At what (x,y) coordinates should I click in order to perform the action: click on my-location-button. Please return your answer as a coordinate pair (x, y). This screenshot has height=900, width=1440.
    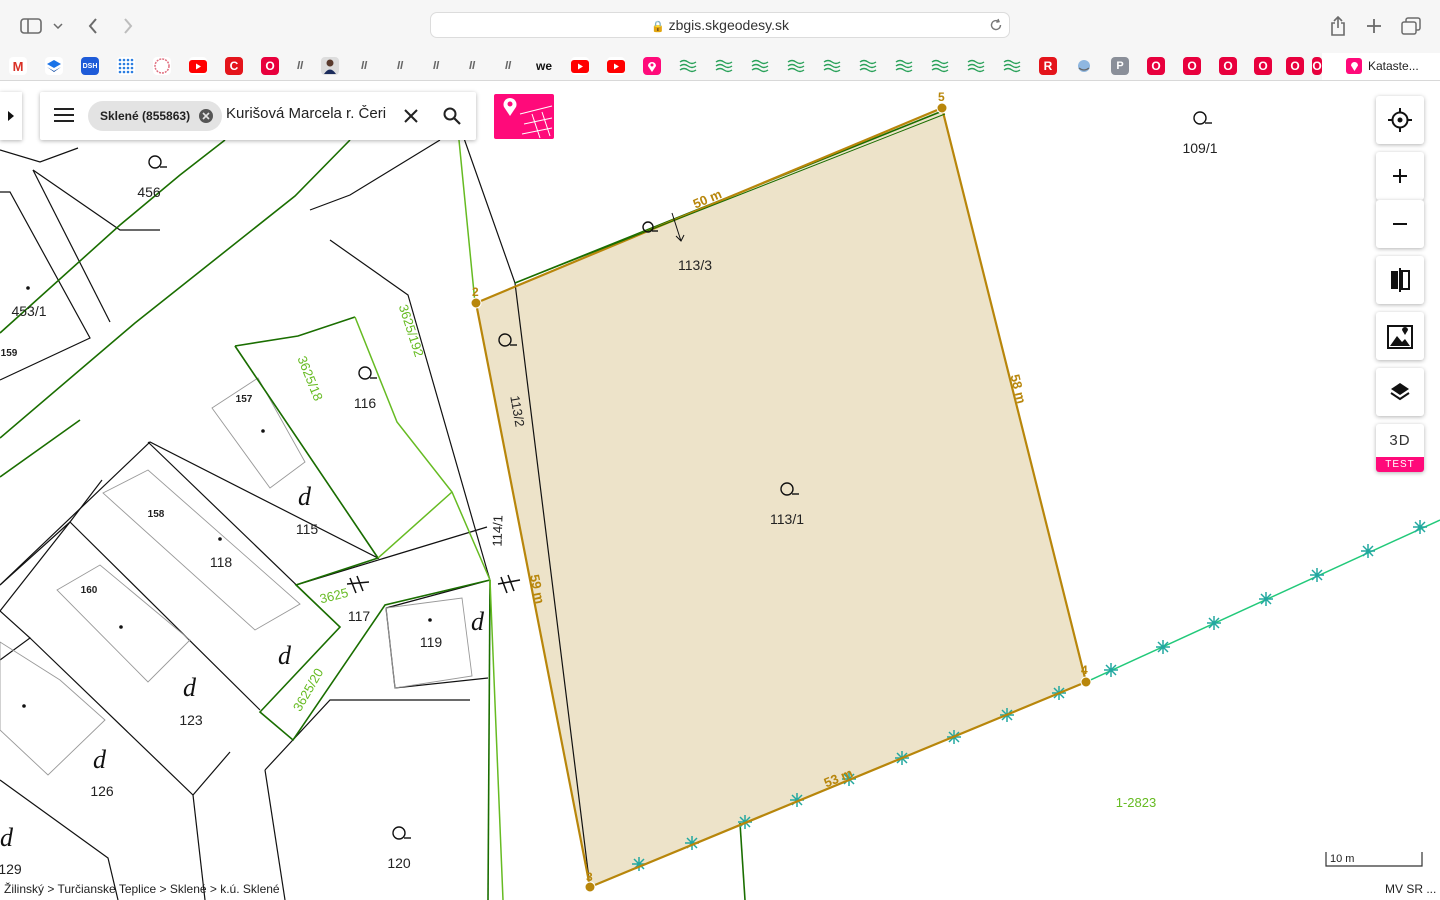
    Looking at the image, I should click on (1400, 120).